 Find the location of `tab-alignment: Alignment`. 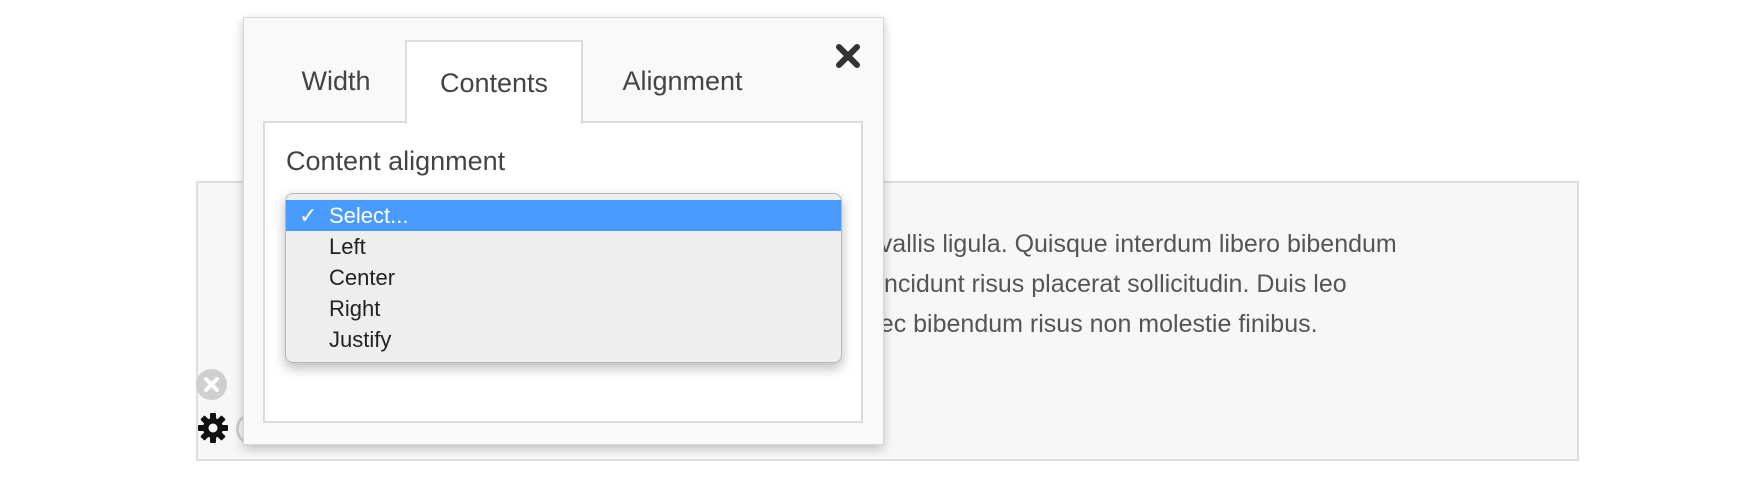

tab-alignment: Alignment is located at coordinates (682, 81).